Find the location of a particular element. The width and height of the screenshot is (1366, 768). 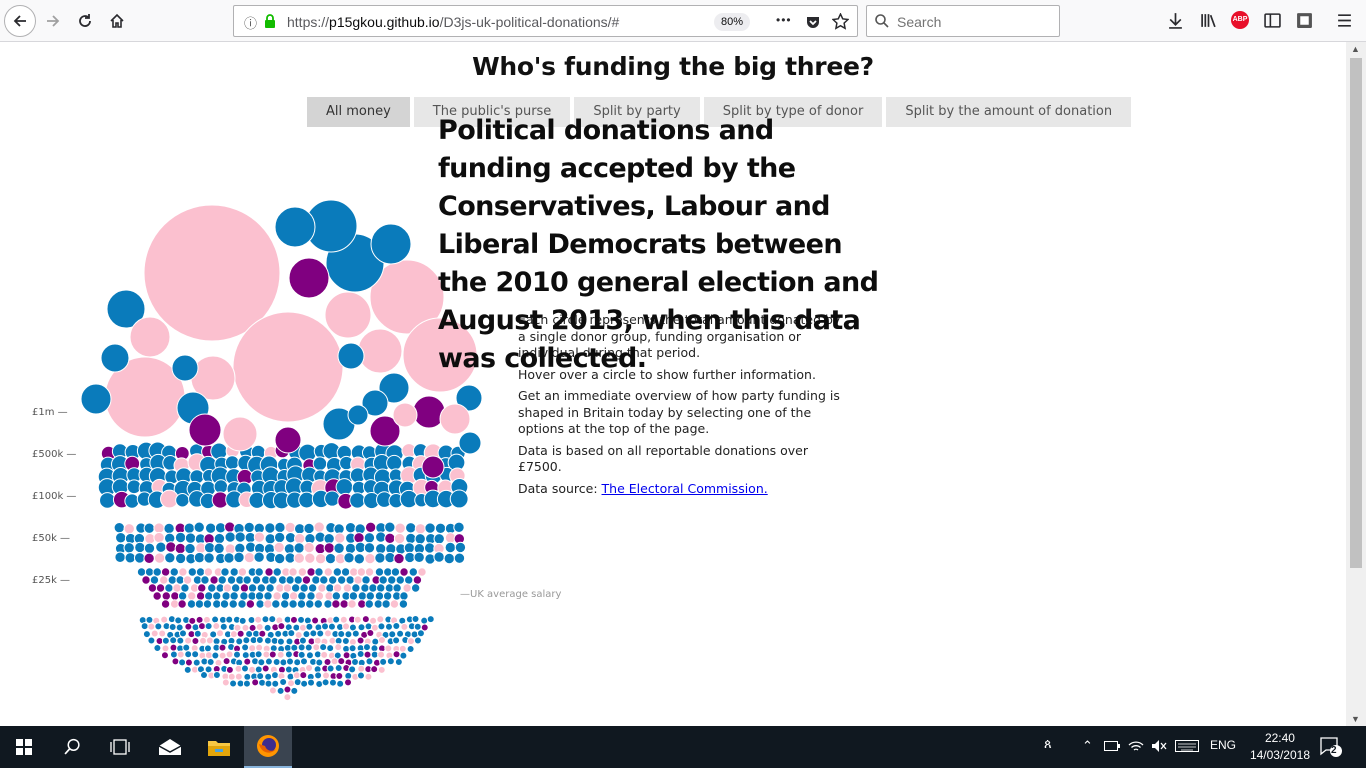

library-icon is located at coordinates (1208, 20).